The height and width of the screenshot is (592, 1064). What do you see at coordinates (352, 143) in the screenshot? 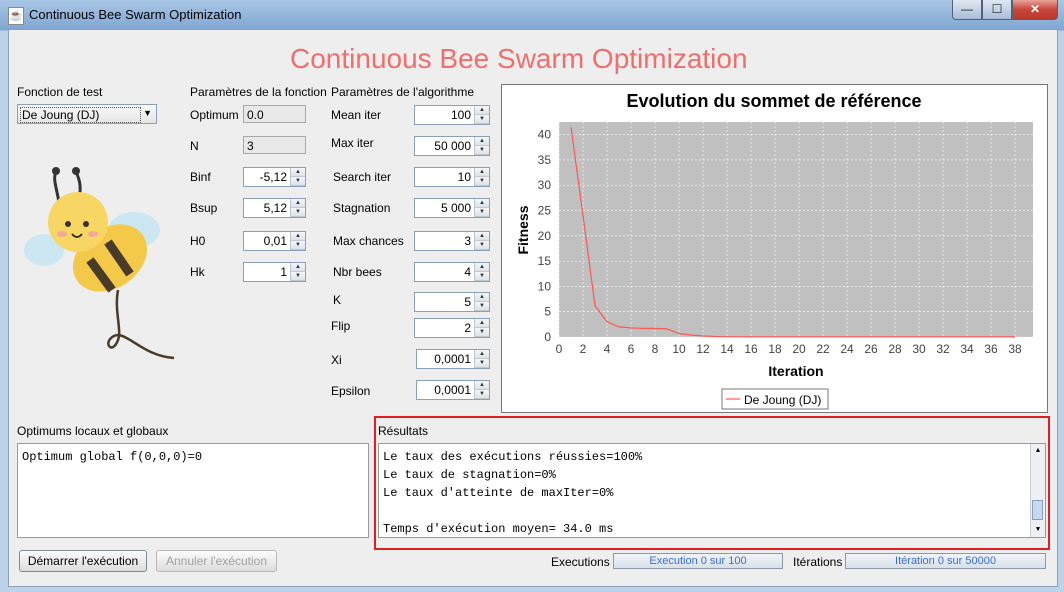
I see `max-iter-label: Max iter` at bounding box center [352, 143].